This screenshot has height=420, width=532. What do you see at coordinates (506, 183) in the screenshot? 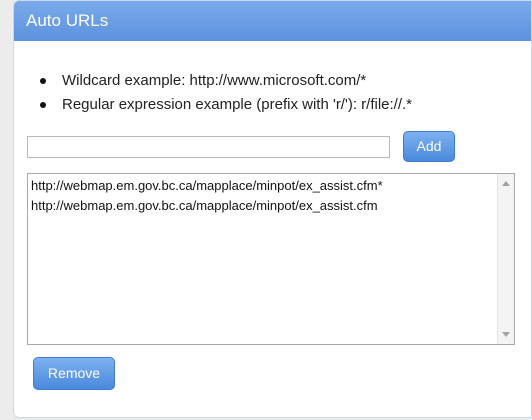
I see `chevron-up-icon` at bounding box center [506, 183].